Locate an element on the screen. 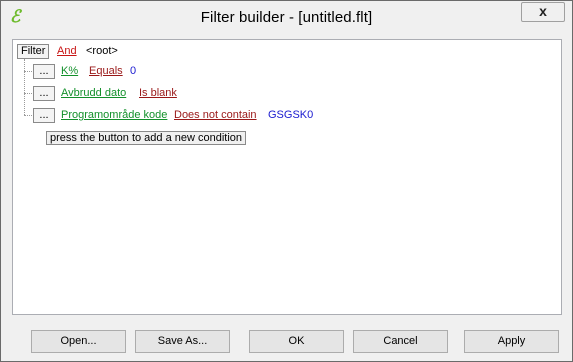 This screenshot has width=573, height=362. root-label: <root> is located at coordinates (102, 51).